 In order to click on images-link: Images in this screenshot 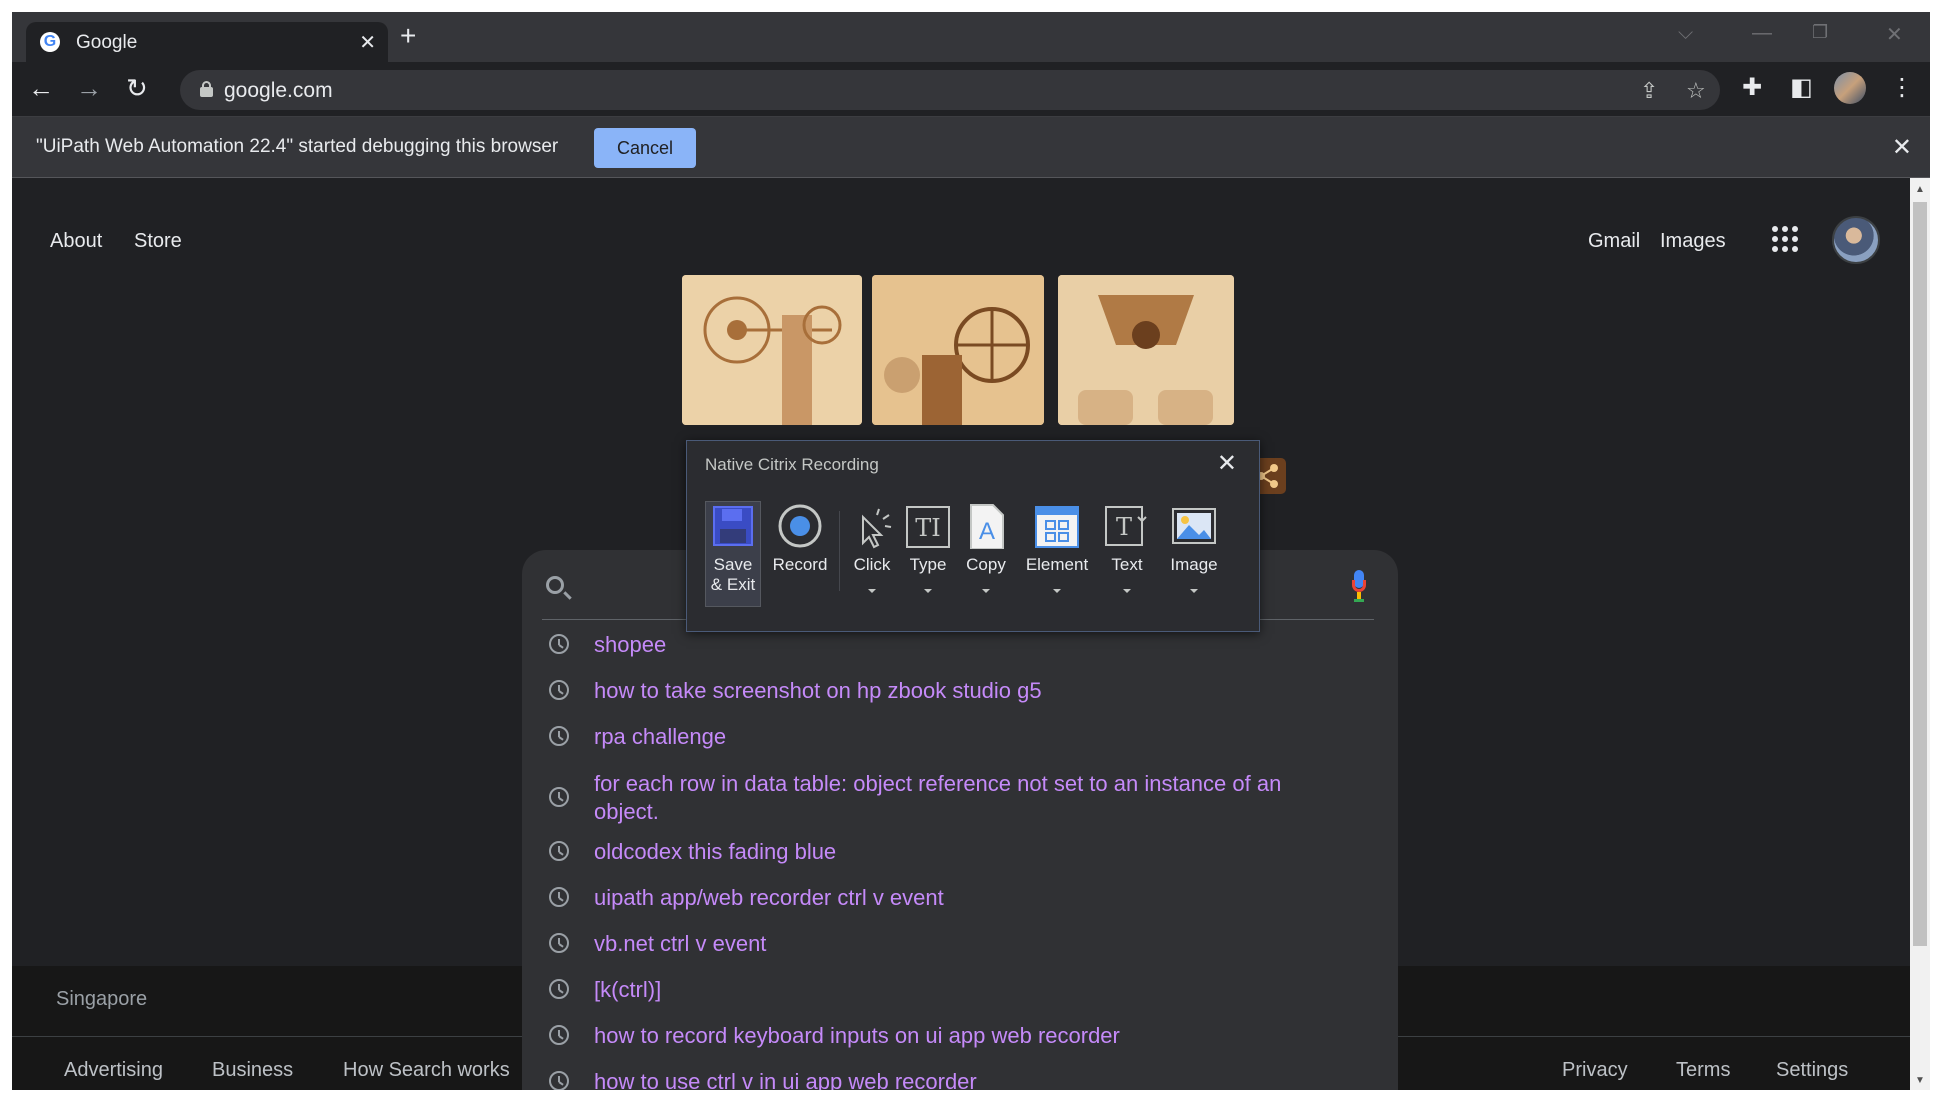, I will do `click(1693, 241)`.